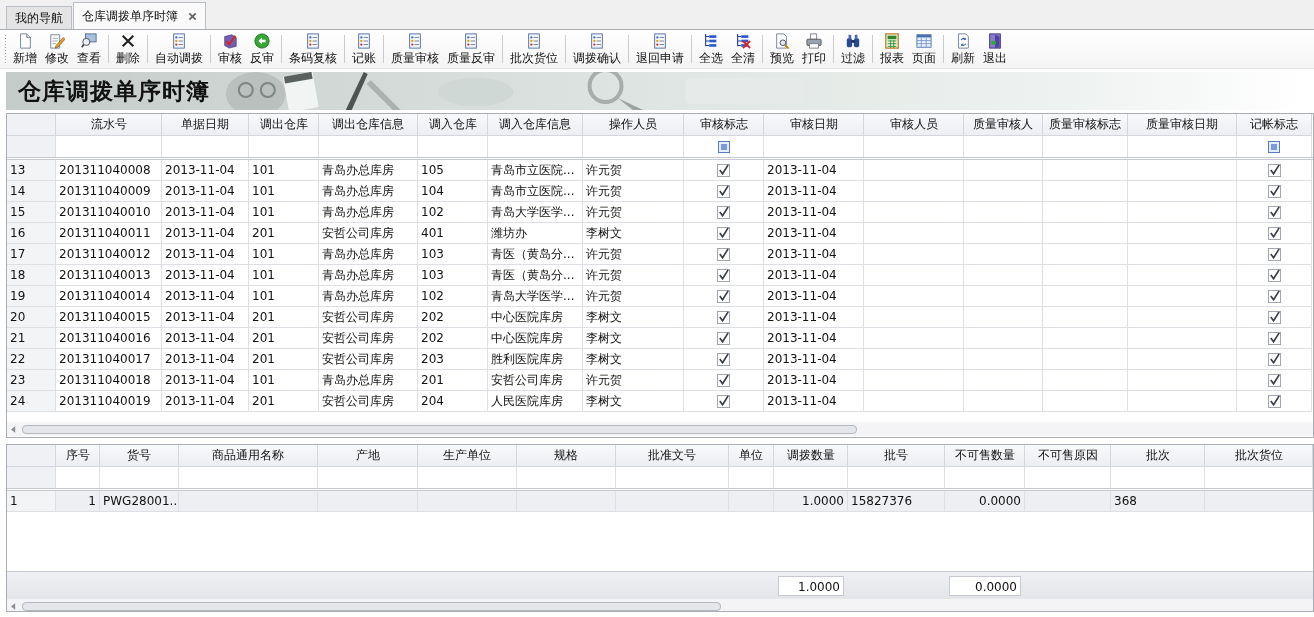 This screenshot has height=617, width=1314. Describe the element at coordinates (853, 49) in the screenshot. I see `toolbar-button: 过滤` at that location.